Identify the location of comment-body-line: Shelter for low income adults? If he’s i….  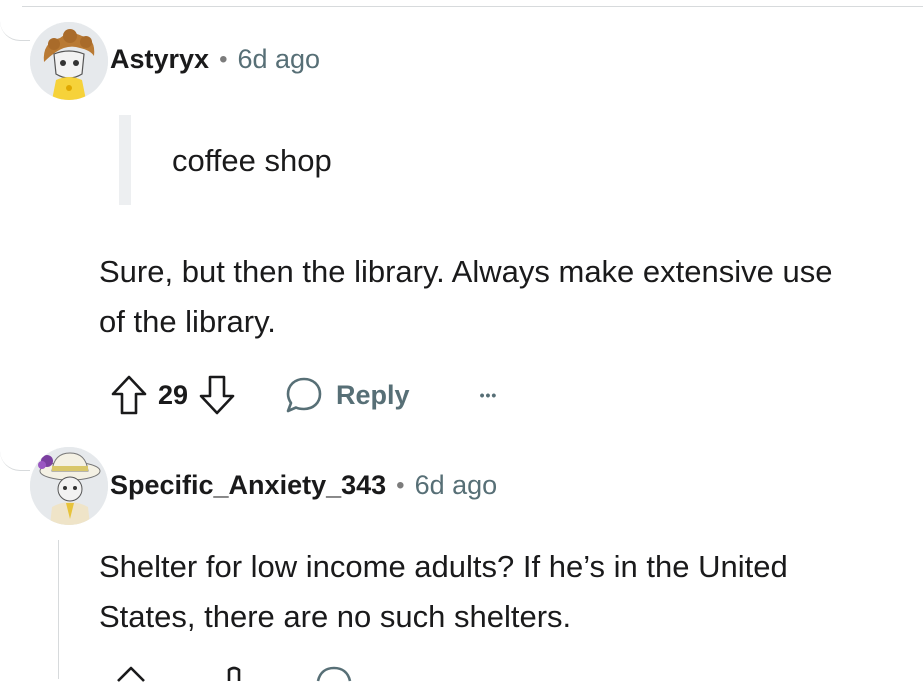
(443, 566).